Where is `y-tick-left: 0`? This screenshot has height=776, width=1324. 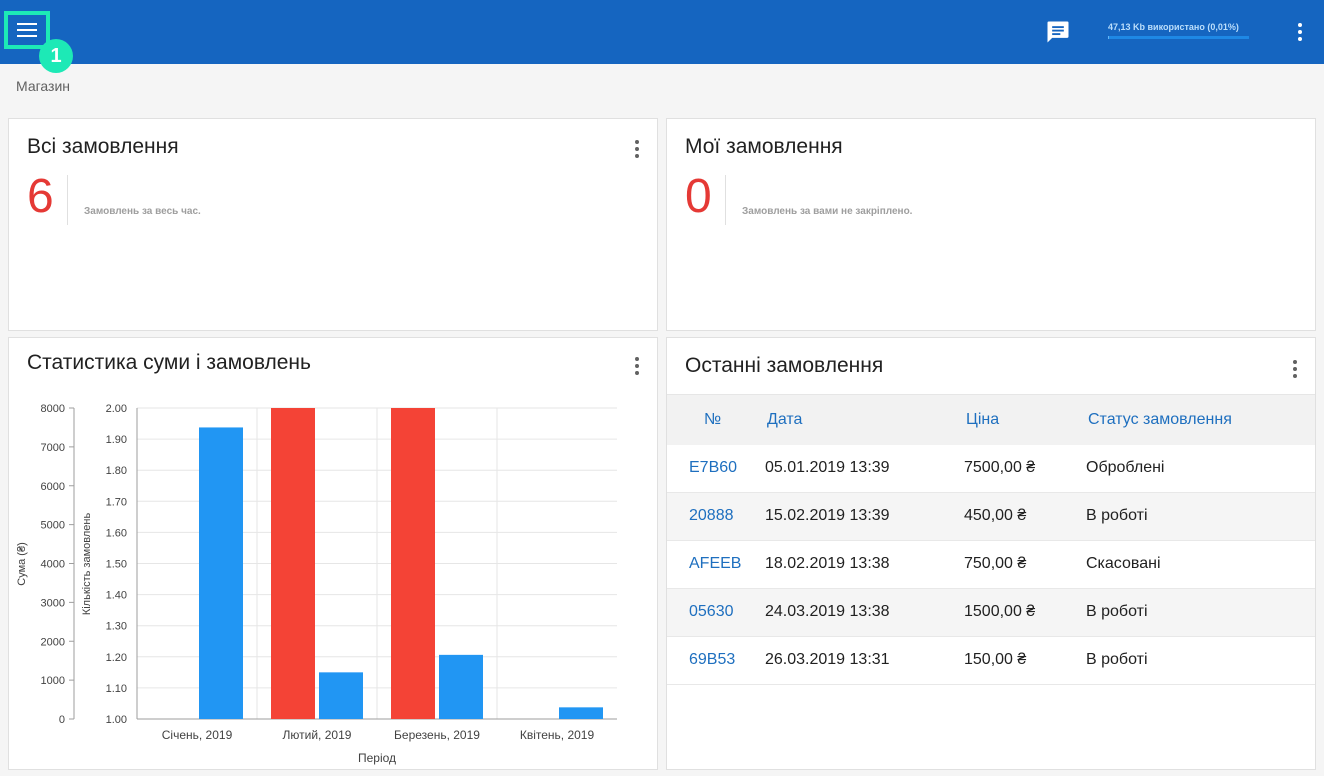
y-tick-left: 0 is located at coordinates (62, 720).